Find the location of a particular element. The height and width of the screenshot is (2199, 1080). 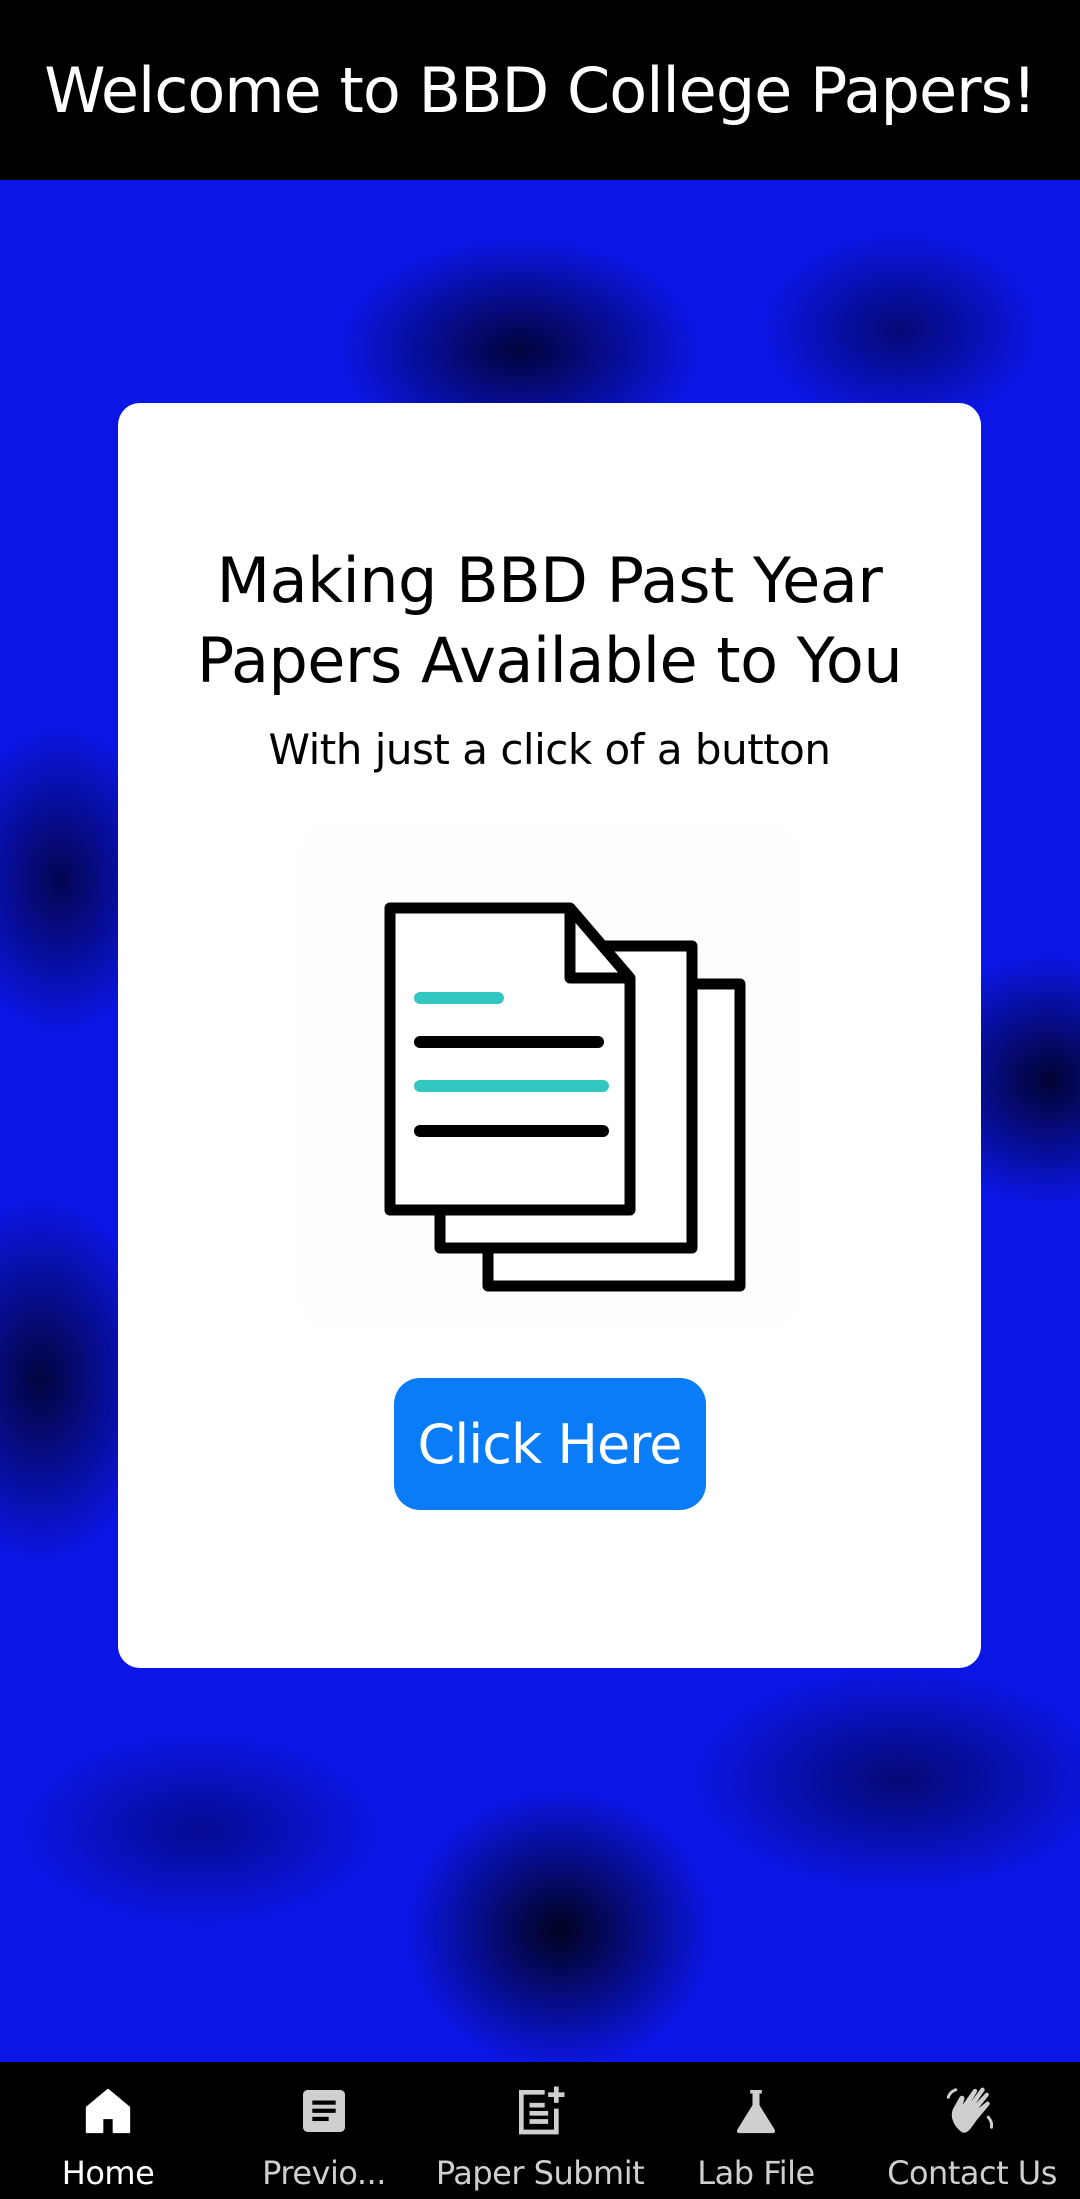

nav-label-paper-submit: Paper Submit is located at coordinates (540, 2173).